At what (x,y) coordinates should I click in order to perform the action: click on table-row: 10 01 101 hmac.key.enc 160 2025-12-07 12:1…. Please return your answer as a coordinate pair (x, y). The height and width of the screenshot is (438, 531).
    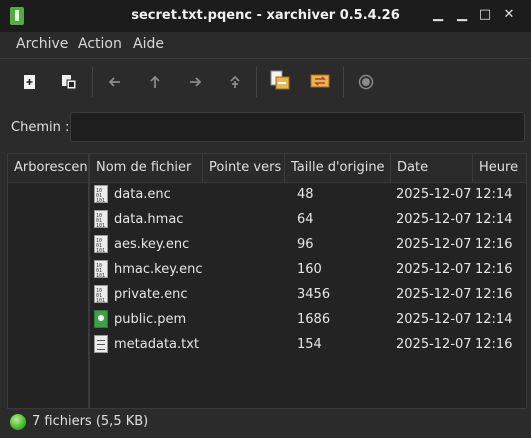
    Looking at the image, I should click on (308, 269).